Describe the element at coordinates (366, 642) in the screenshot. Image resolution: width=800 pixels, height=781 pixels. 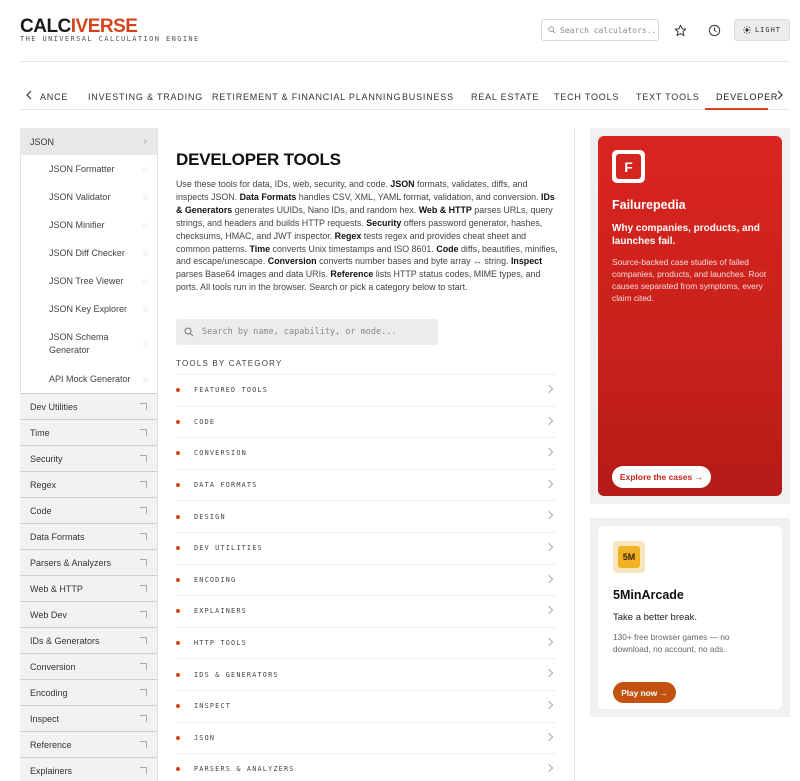
I see `category-row: HTTP TOOLS` at that location.